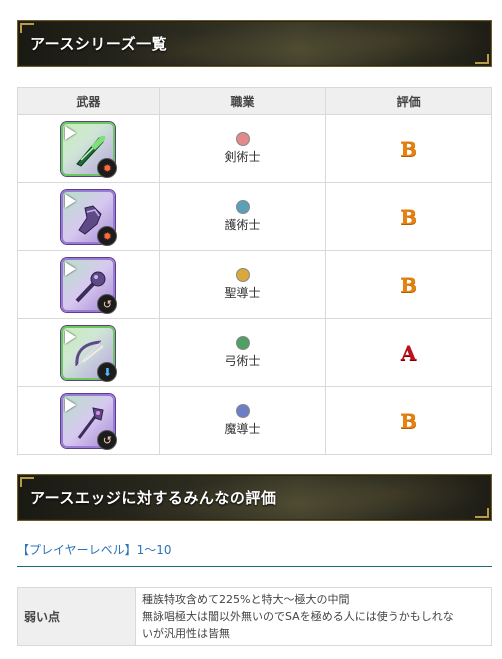  What do you see at coordinates (99, 44) in the screenshot?
I see `section-title: アースシリーズ一覧` at bounding box center [99, 44].